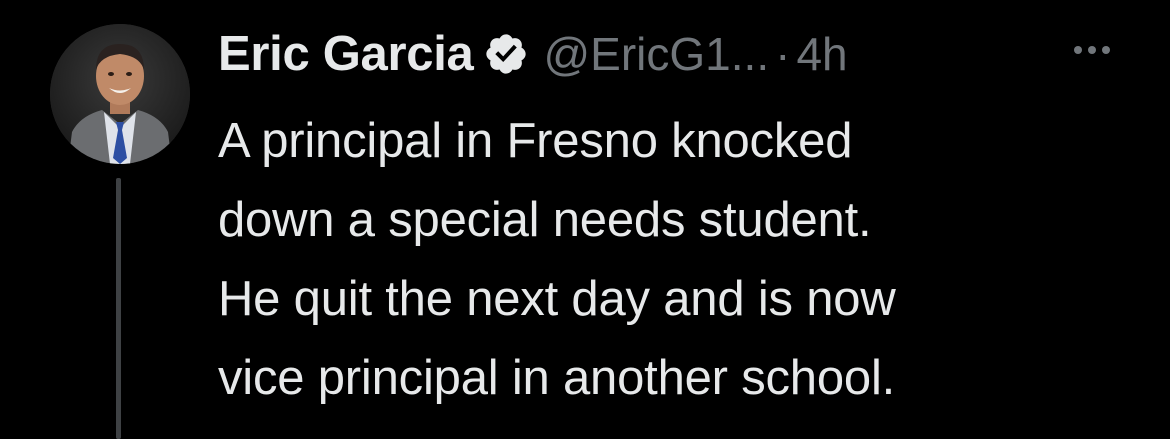  I want to click on timestamp: 4h, so click(821, 54).